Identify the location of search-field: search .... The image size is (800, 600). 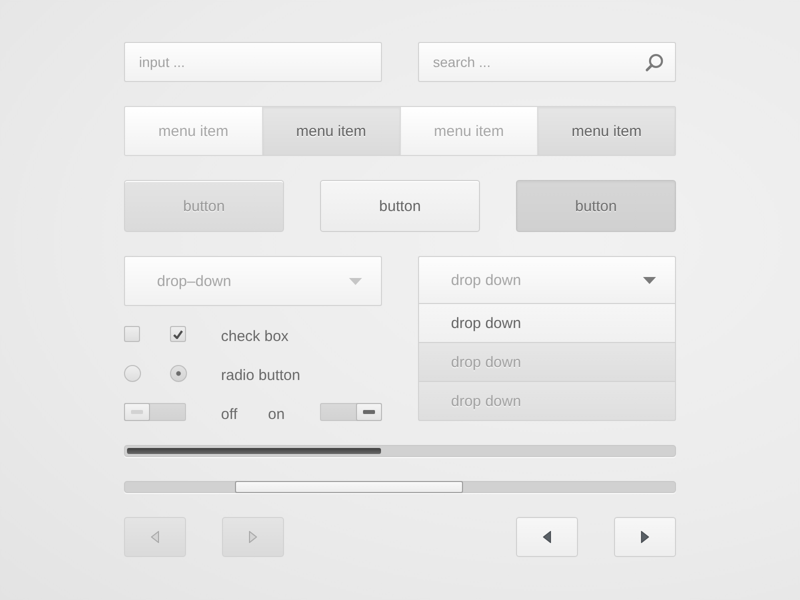
(547, 62).